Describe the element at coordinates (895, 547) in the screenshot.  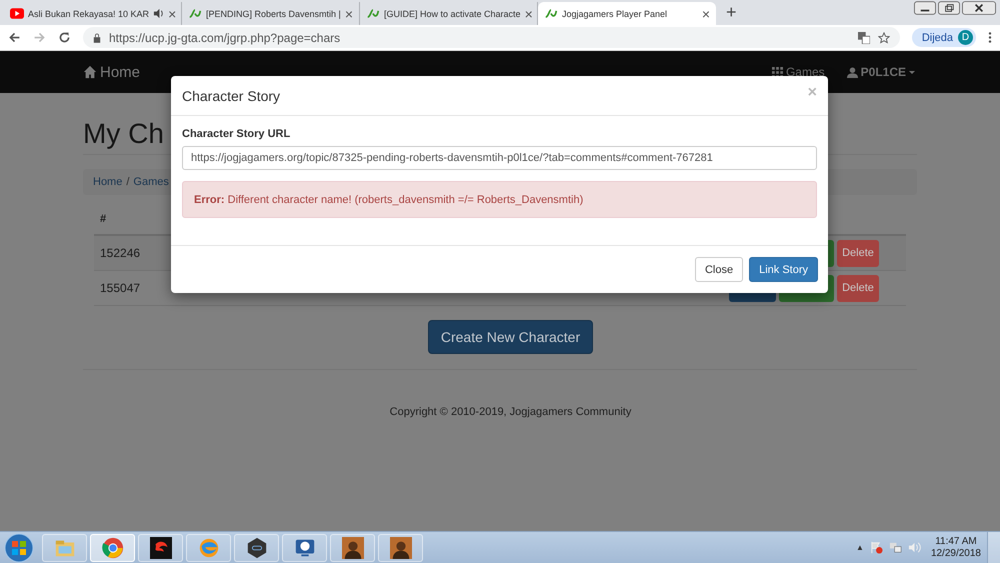
I see `network-icon` at that location.